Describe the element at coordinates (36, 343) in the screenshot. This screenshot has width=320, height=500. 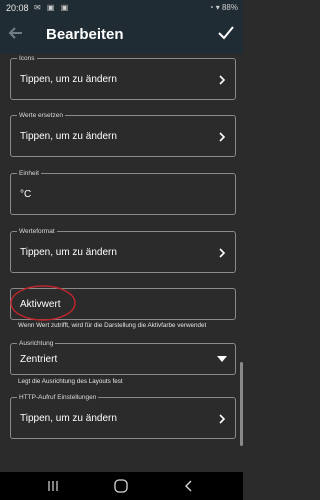
I see `field-label: Ausrichtung` at that location.